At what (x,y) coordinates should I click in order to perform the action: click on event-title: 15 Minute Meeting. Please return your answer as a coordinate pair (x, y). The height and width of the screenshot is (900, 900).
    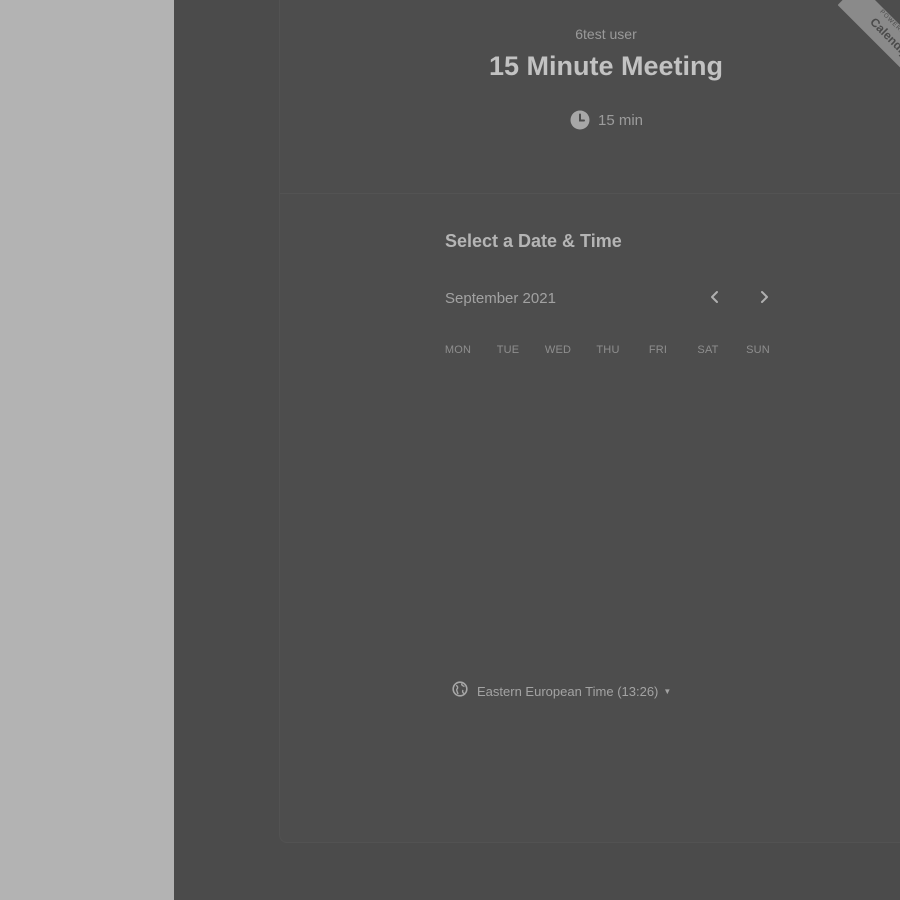
    Looking at the image, I should click on (606, 66).